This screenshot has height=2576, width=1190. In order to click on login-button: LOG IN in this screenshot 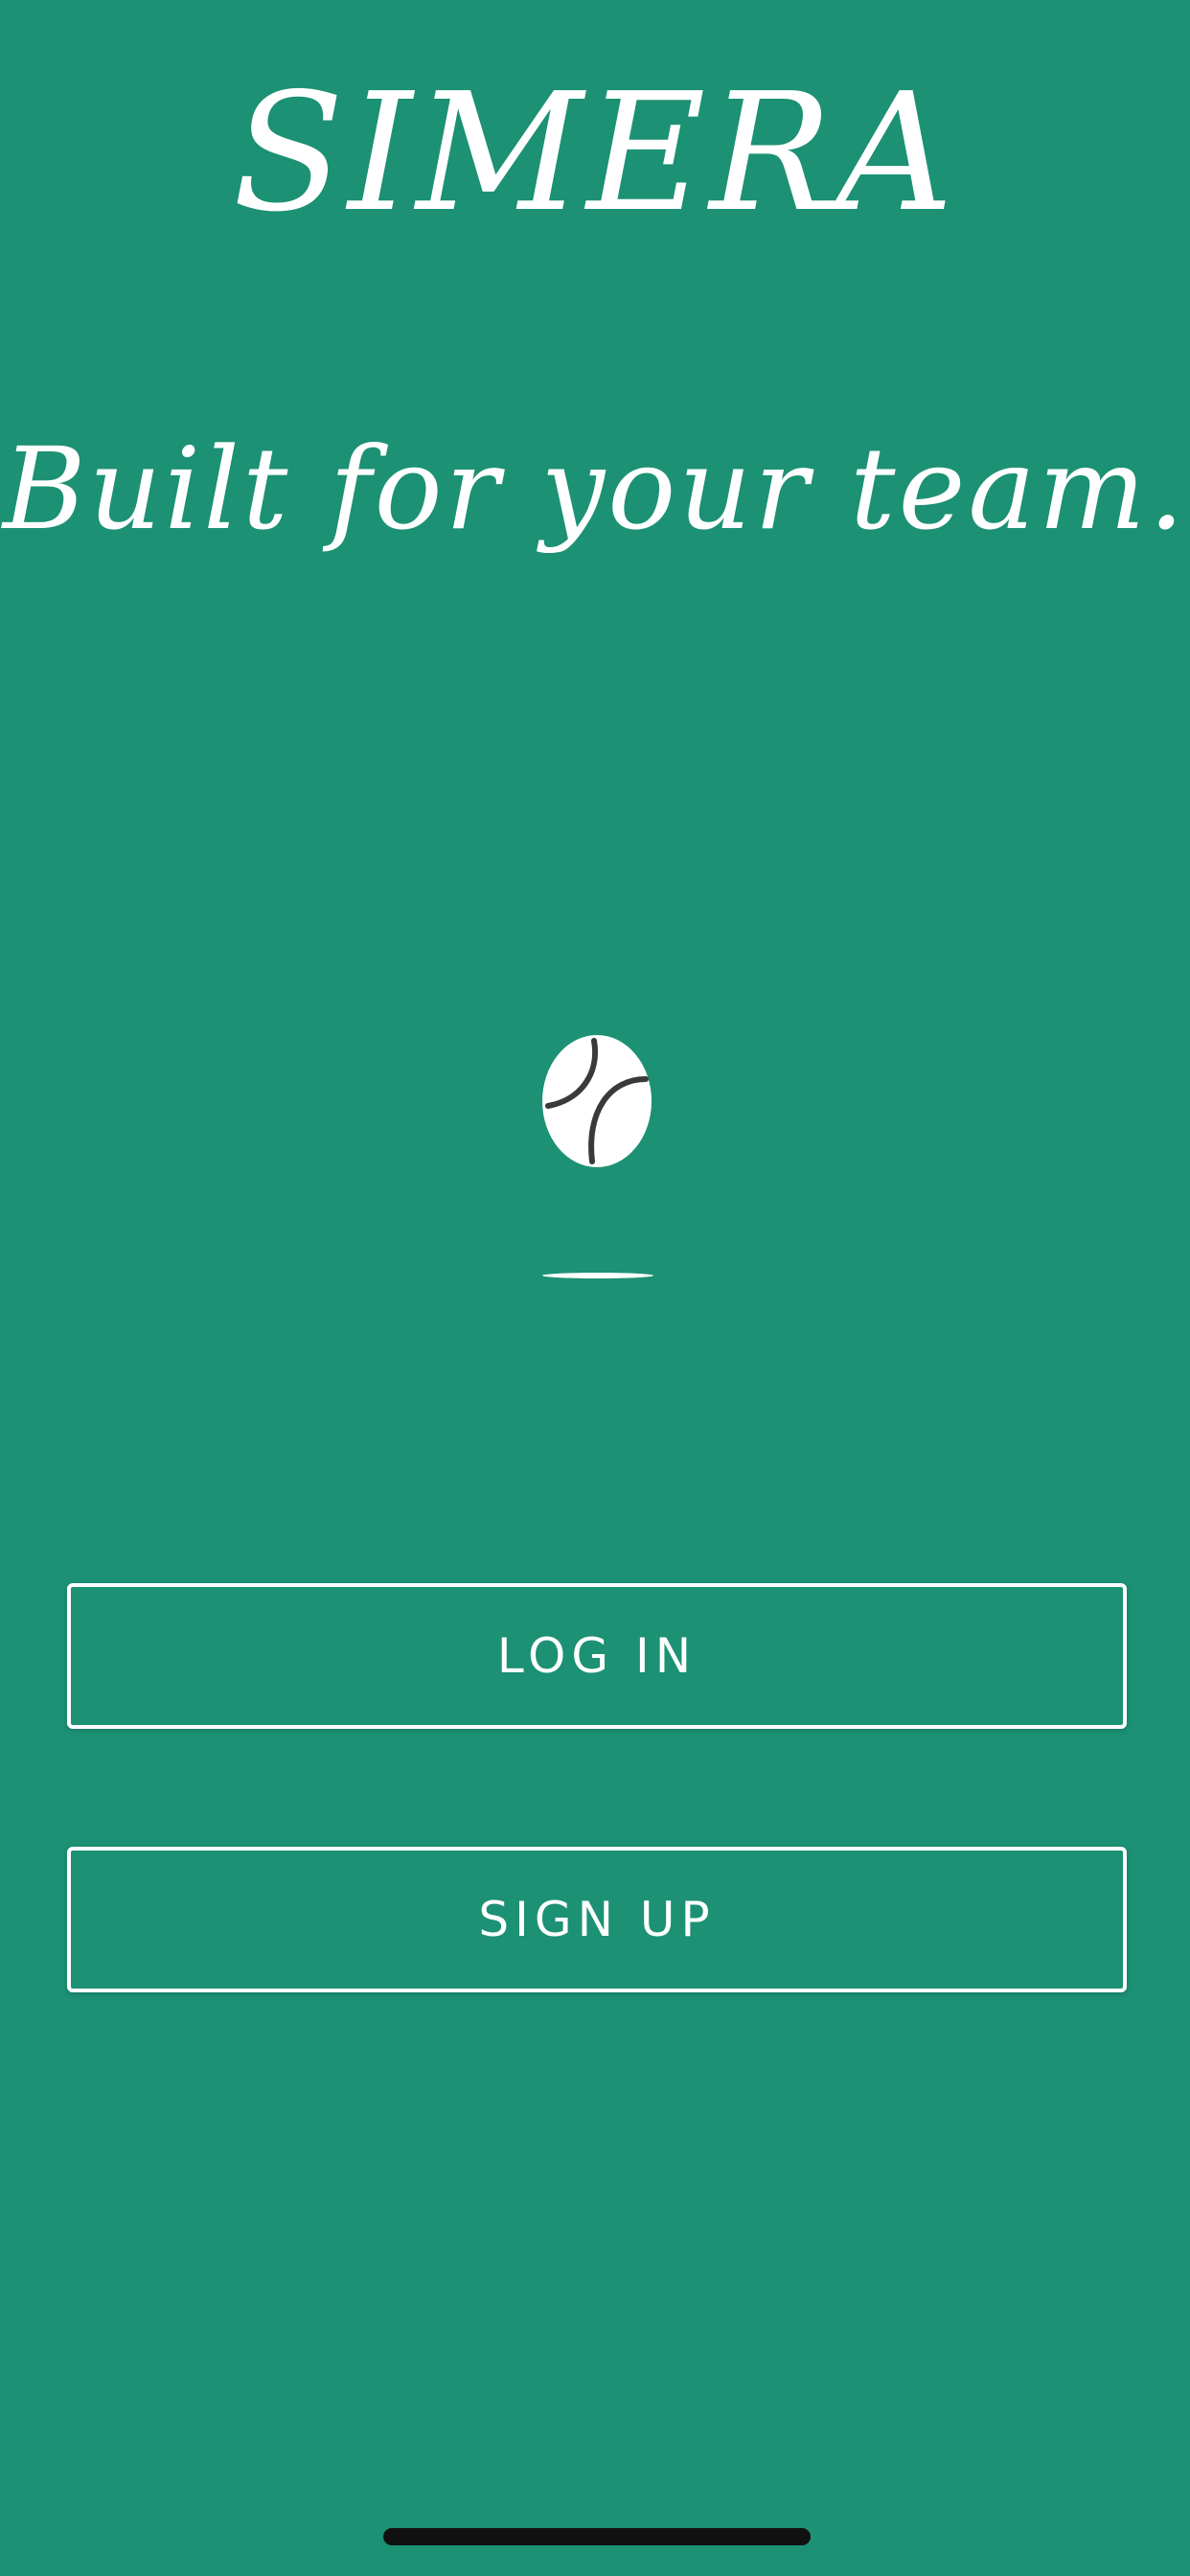, I will do `click(597, 1656)`.